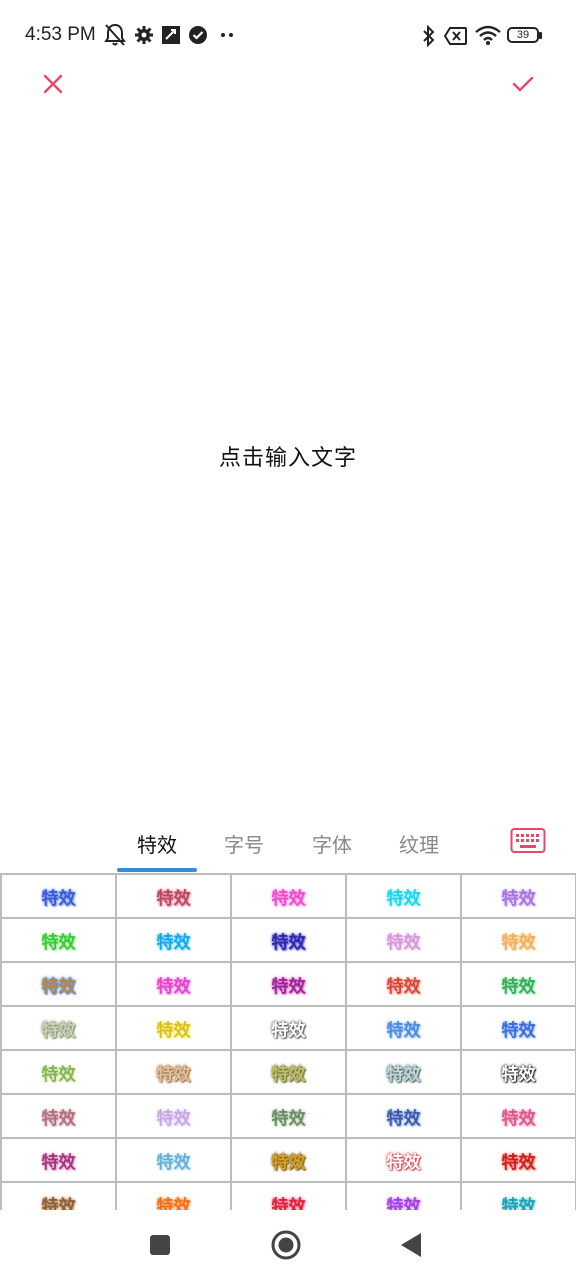 This screenshot has width=576, height=1280. Describe the element at coordinates (288, 456) in the screenshot. I see `text-input-placeholder: 点击输入文字` at that location.